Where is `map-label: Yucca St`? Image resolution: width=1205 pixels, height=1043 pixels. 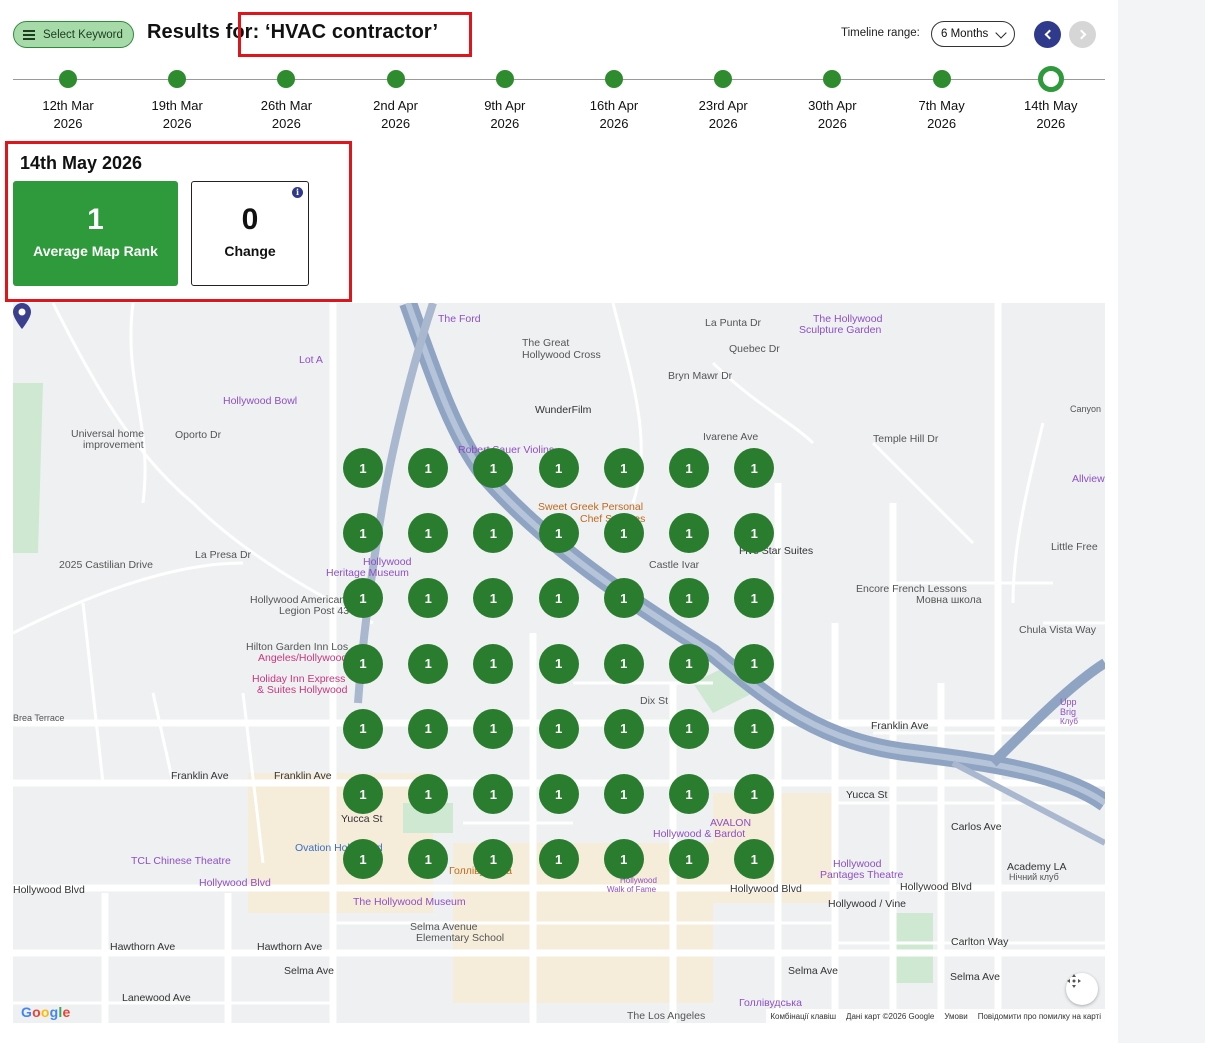
map-label: Yucca St is located at coordinates (867, 795).